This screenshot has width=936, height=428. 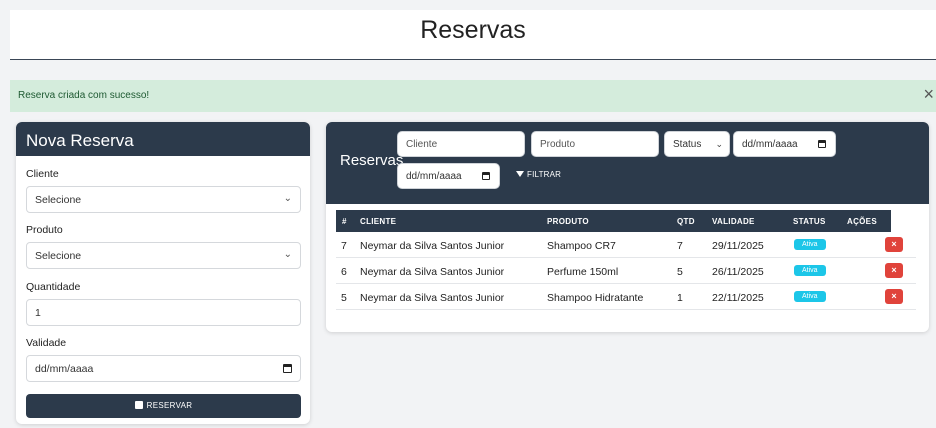 I want to click on produto-label: Produto, so click(x=44, y=230).